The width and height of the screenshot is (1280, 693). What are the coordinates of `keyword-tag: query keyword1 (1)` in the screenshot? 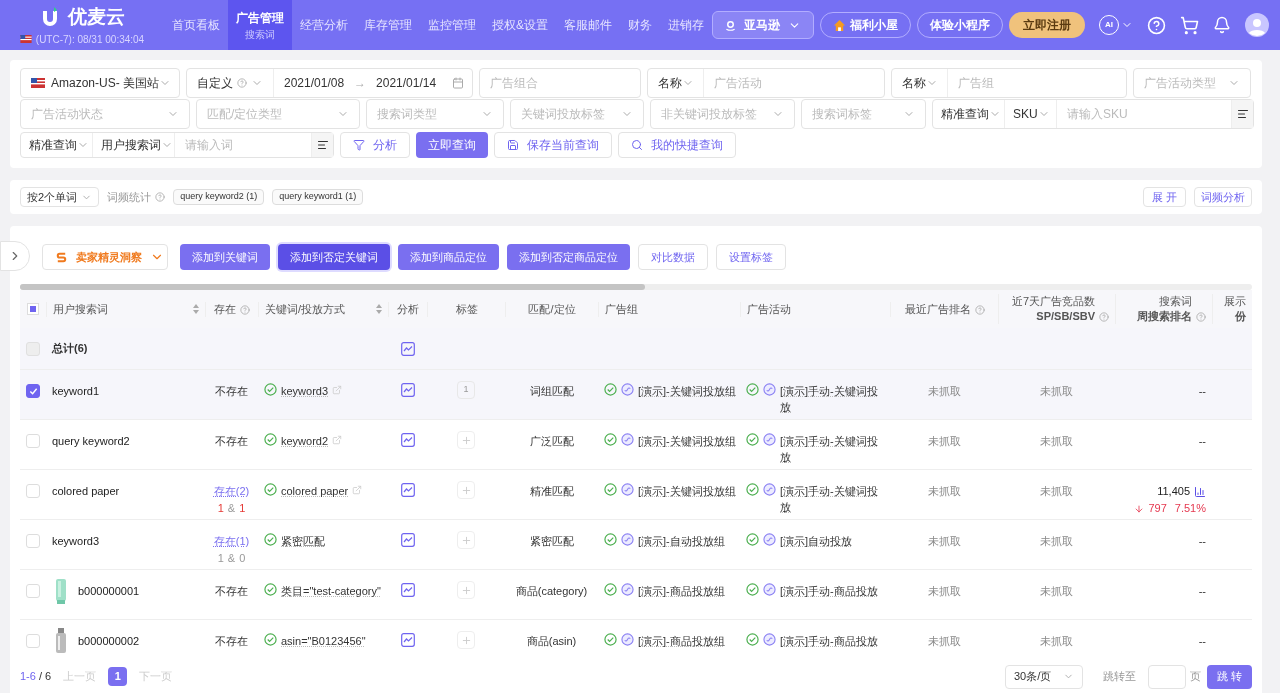 It's located at (318, 197).